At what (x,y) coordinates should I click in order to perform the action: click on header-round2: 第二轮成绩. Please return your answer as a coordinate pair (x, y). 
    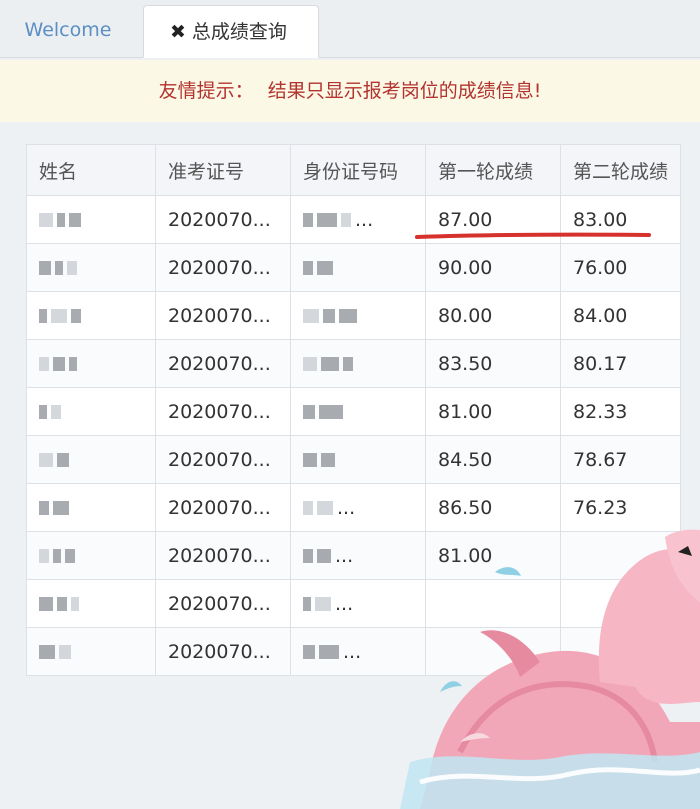
    Looking at the image, I should click on (620, 170).